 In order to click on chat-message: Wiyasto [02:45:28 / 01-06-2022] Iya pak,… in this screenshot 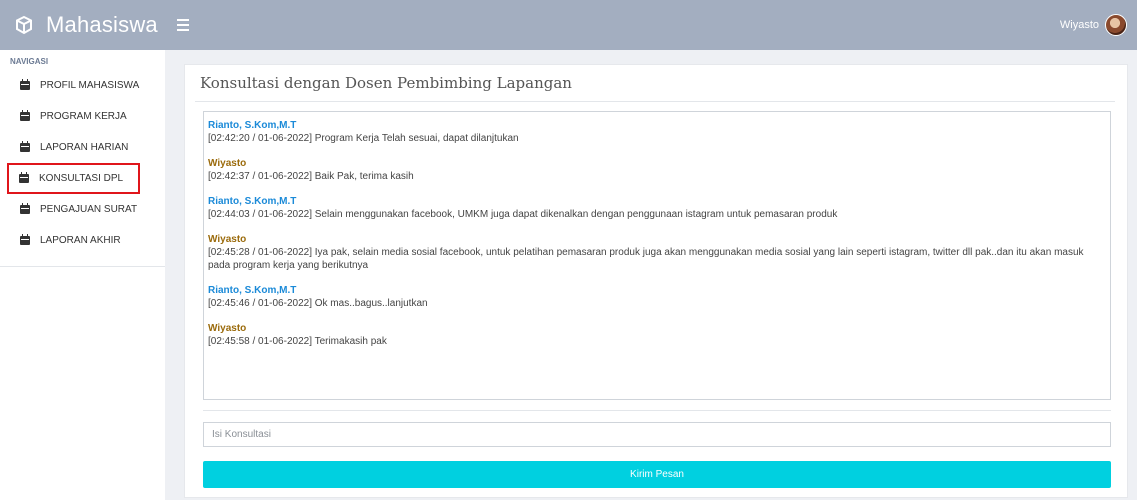, I will do `click(659, 252)`.